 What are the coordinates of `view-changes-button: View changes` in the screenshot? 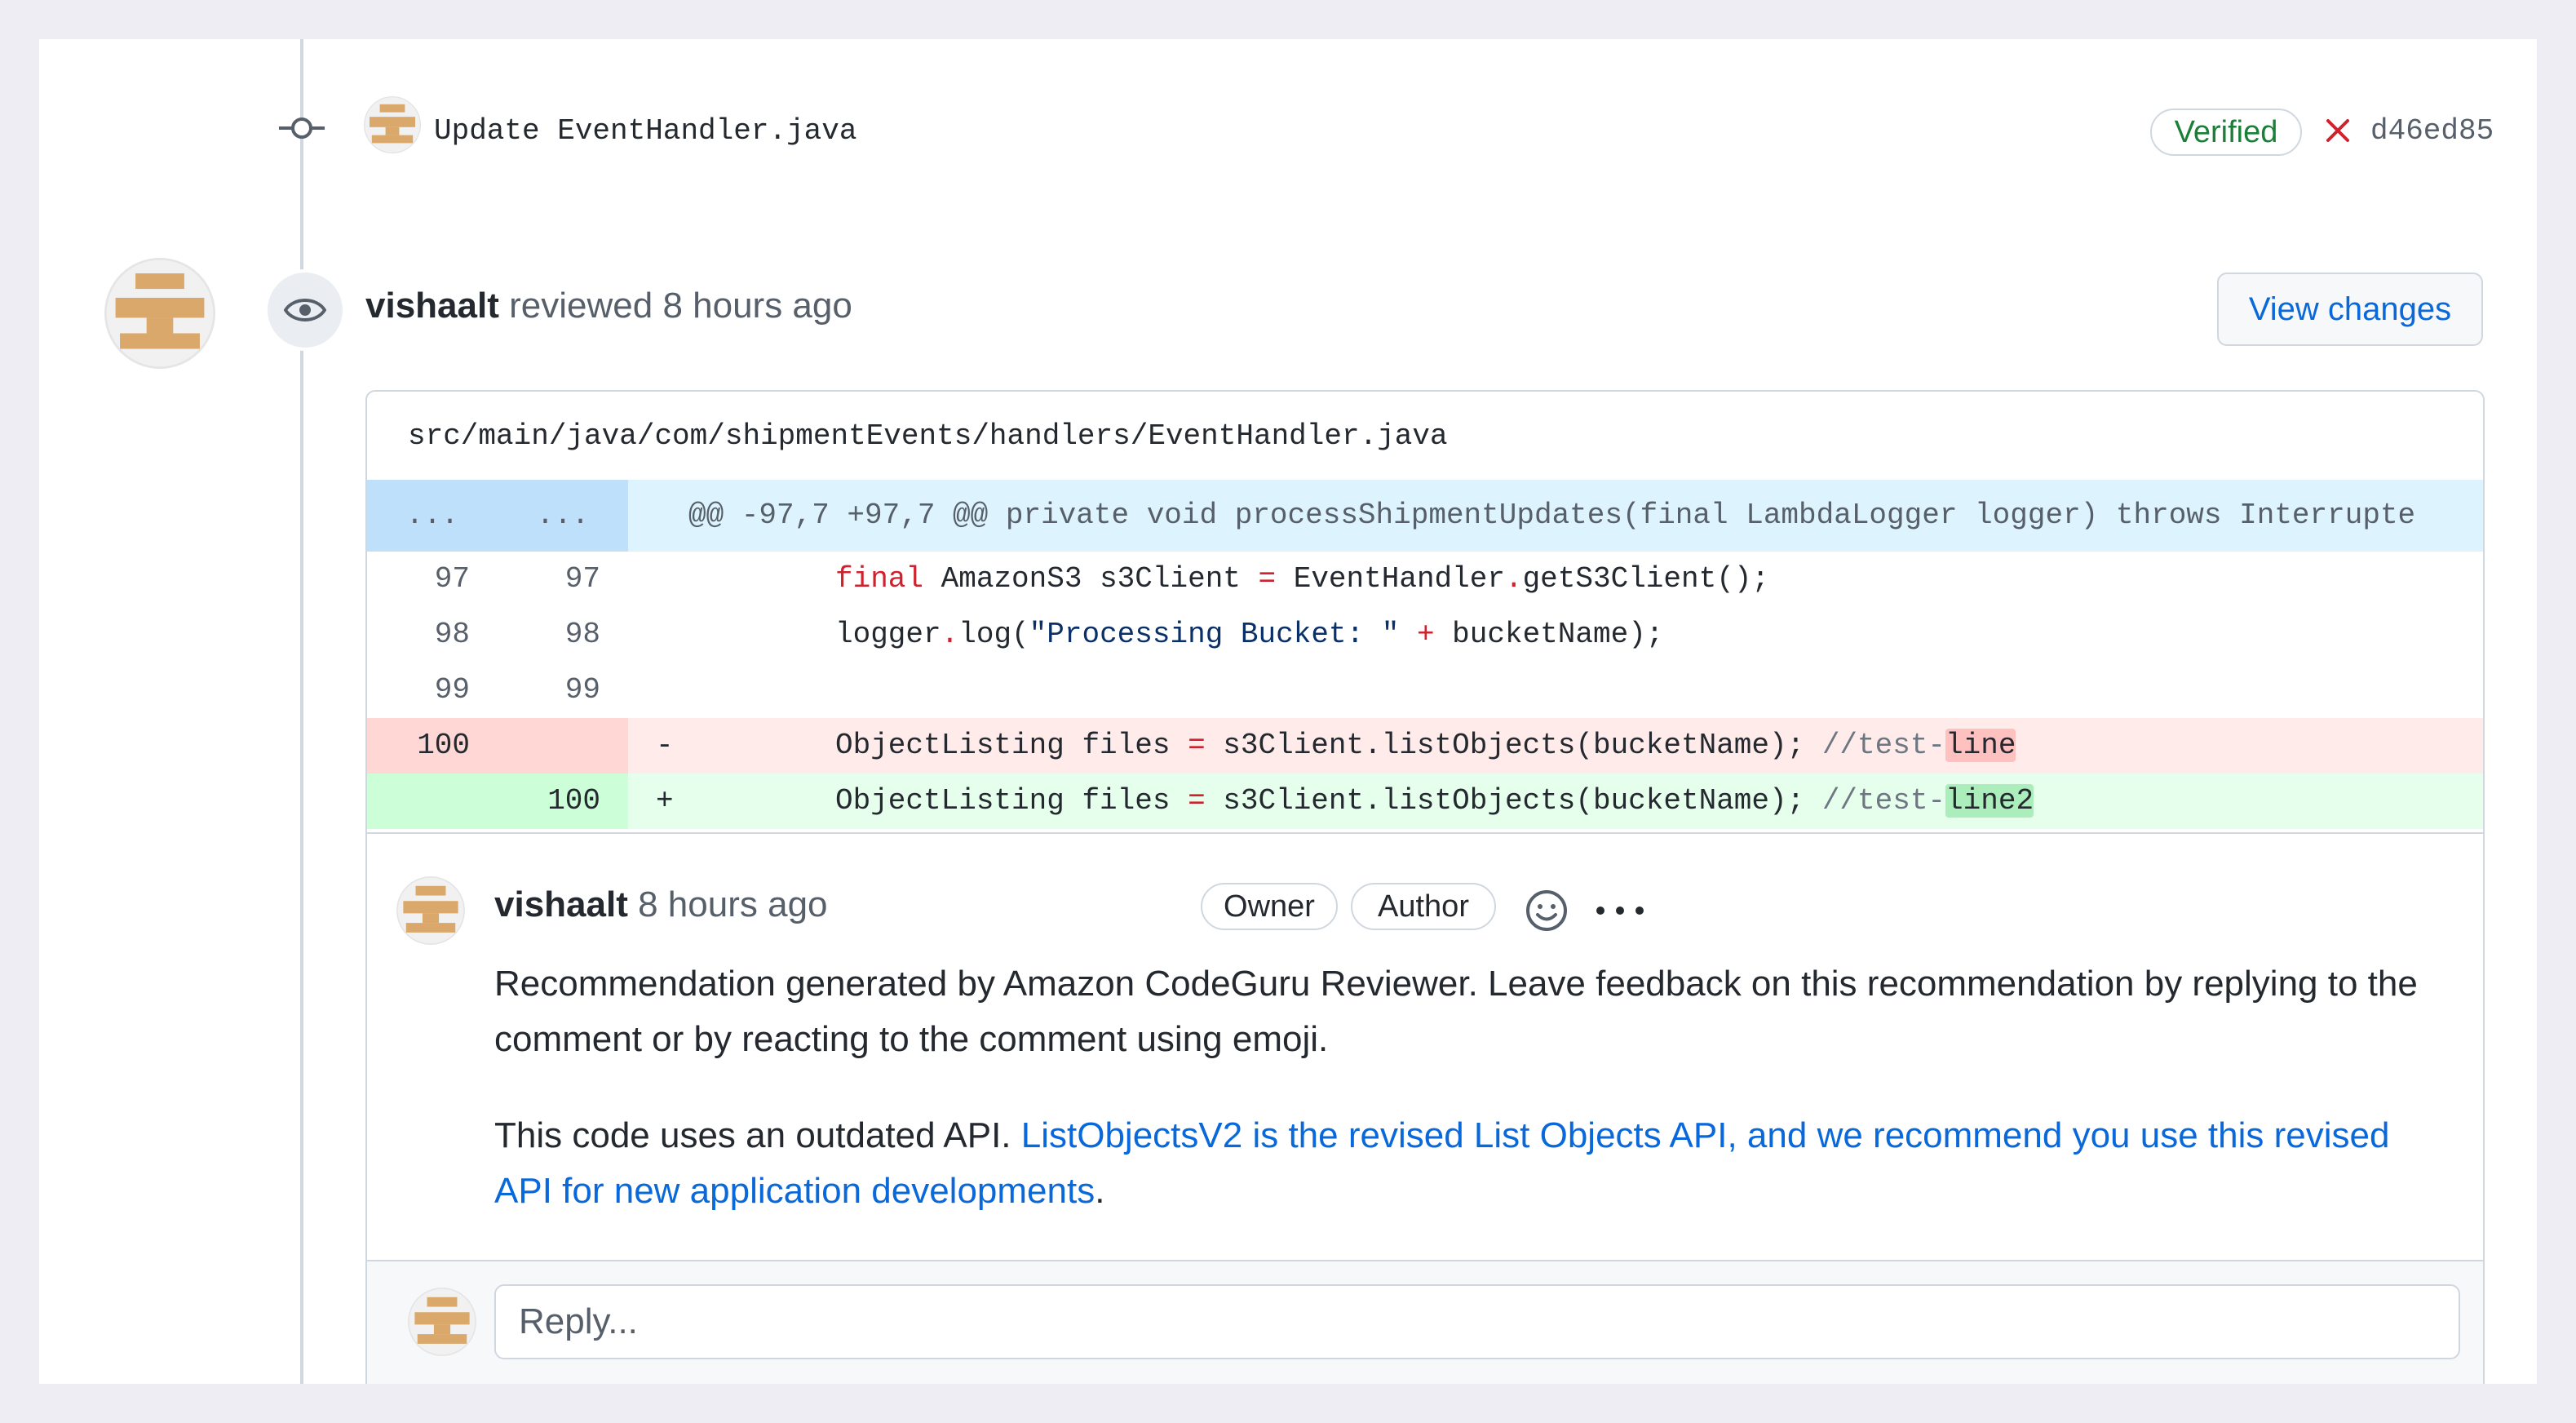 It's located at (2350, 309).